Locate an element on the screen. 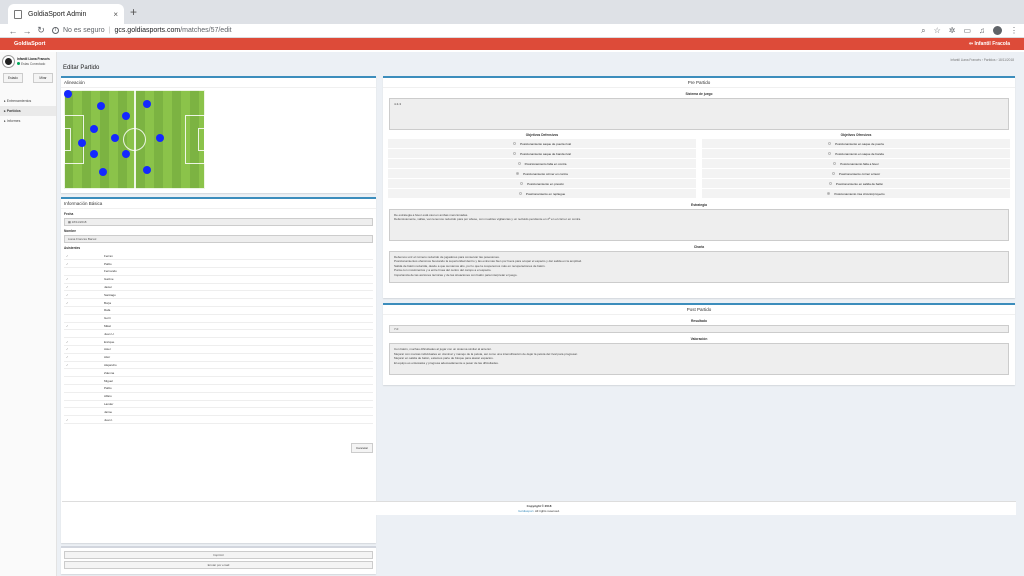 This screenshot has width=1024, height=576. sidebar-item-entrenamientos: ▸ Entrenamientos is located at coordinates (28, 101).